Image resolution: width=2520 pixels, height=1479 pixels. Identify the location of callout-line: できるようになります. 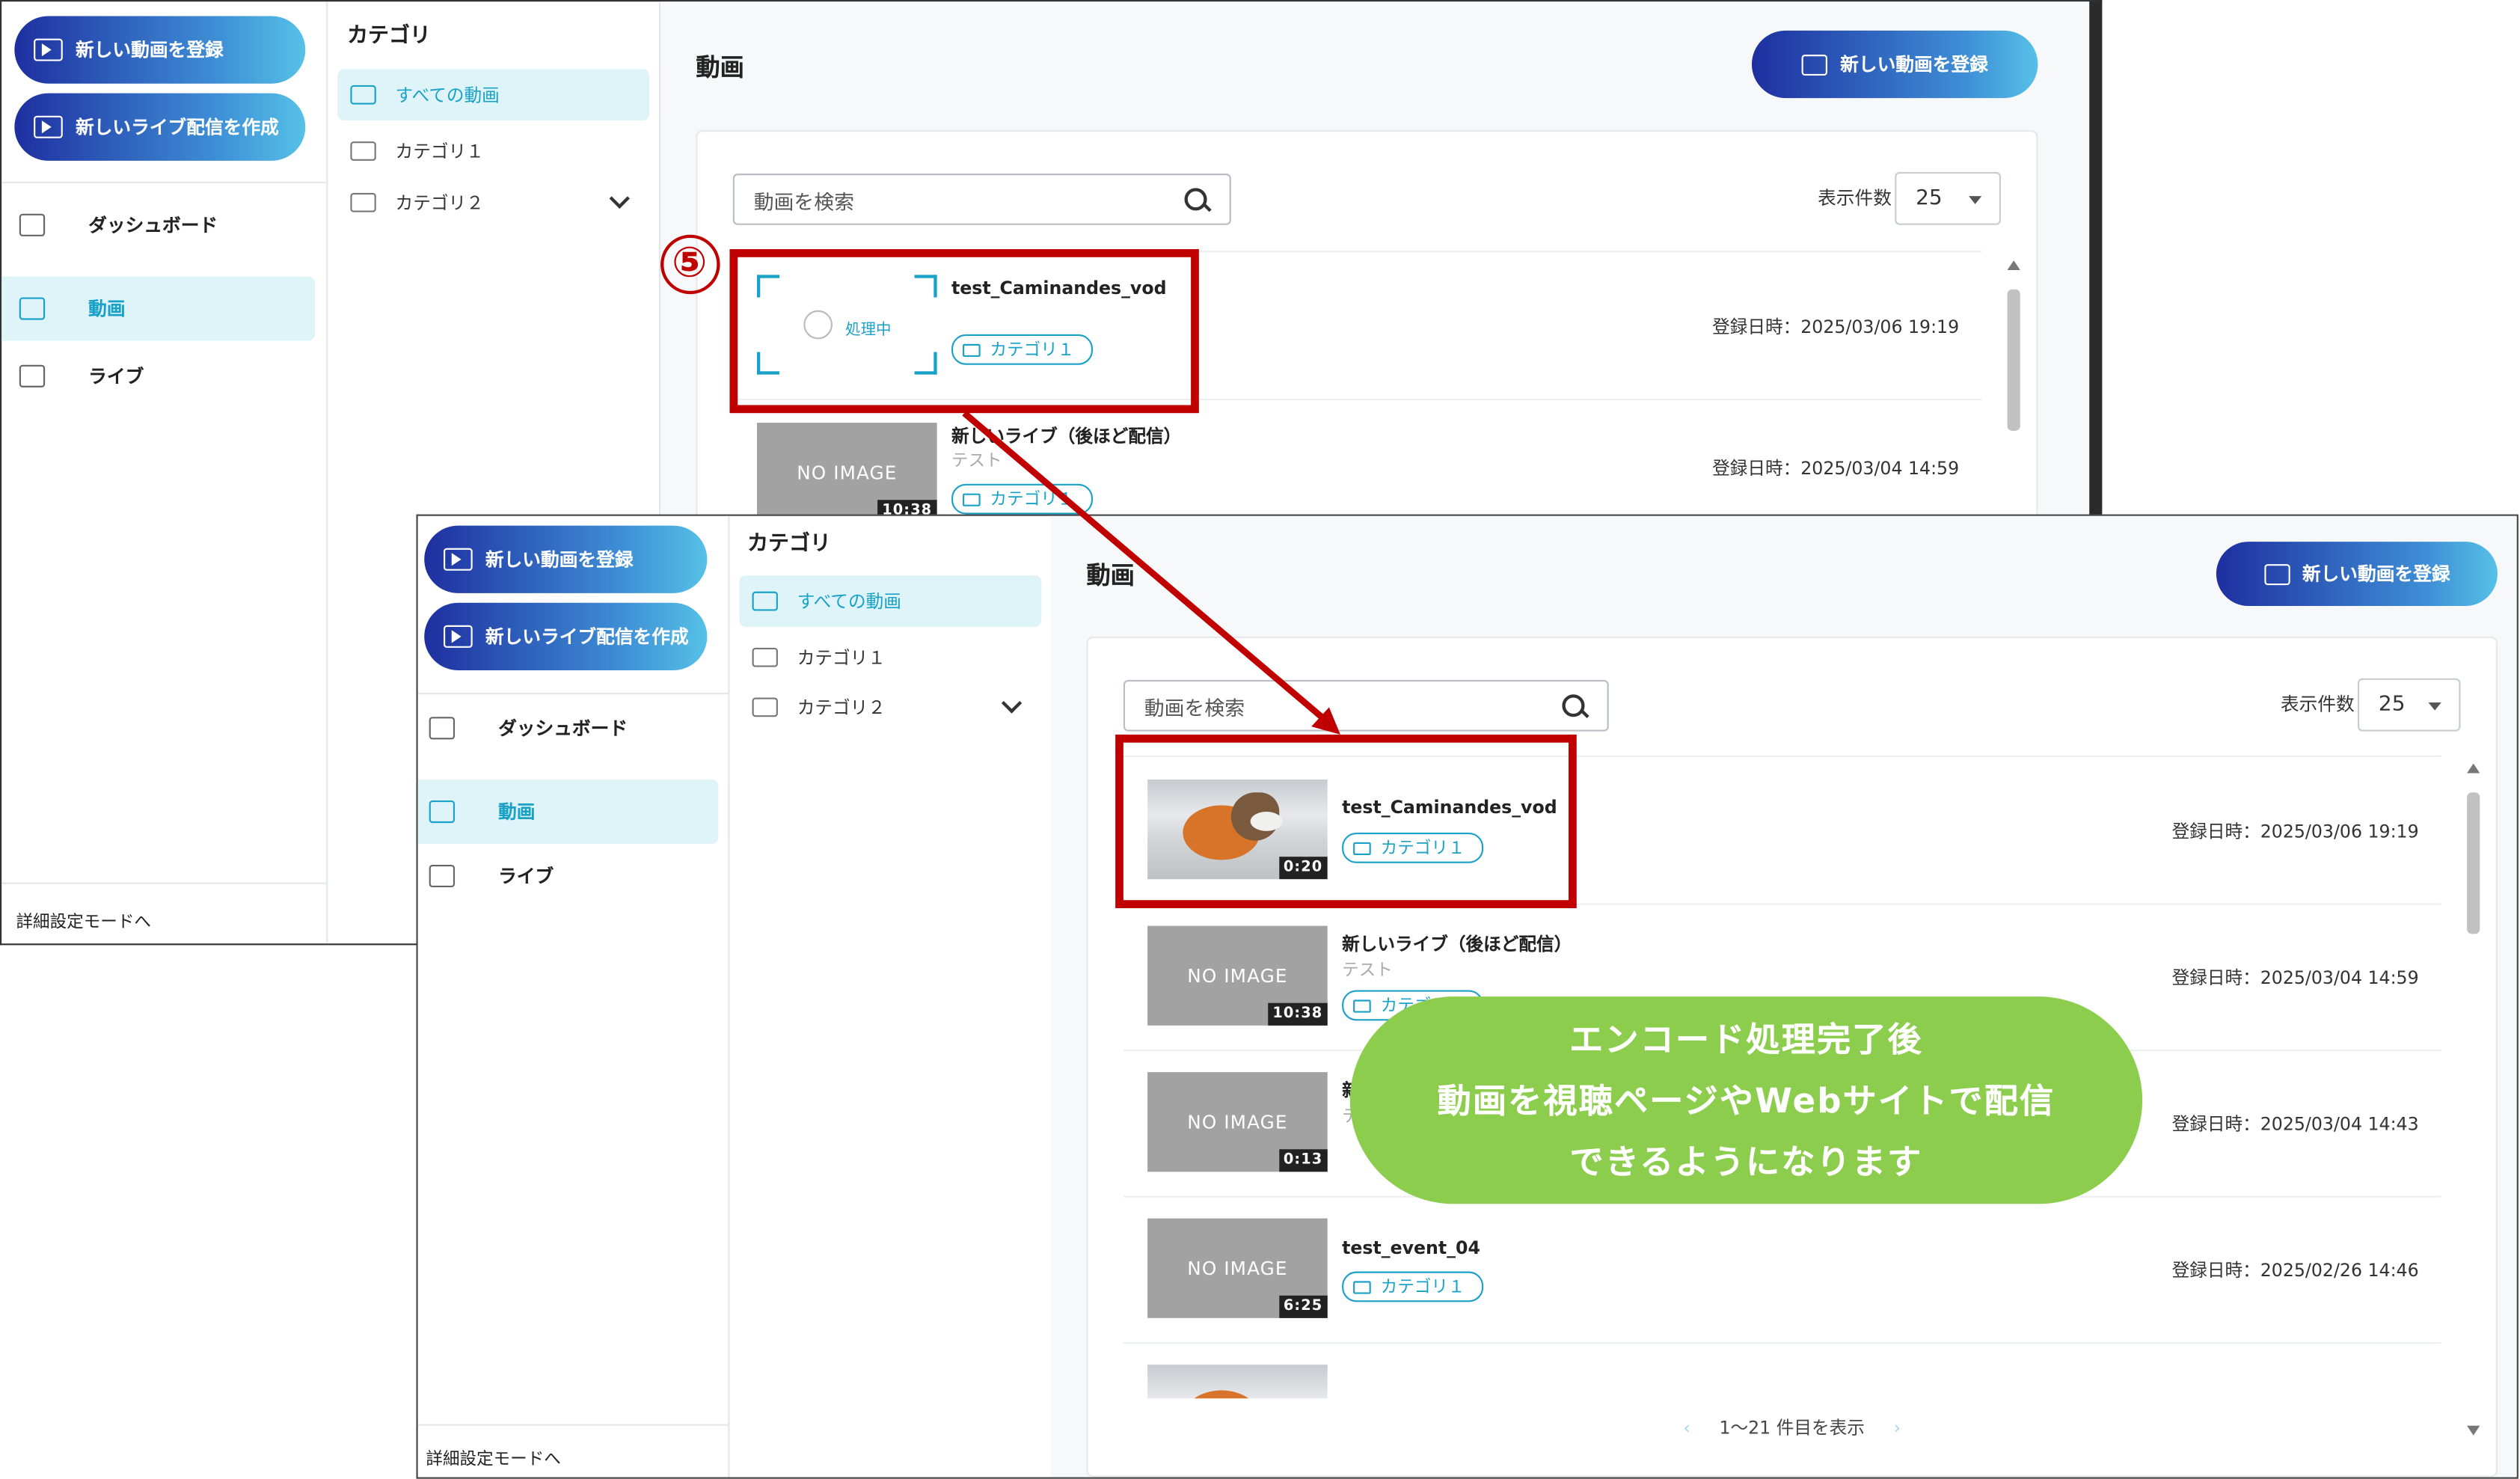
(1746, 1161).